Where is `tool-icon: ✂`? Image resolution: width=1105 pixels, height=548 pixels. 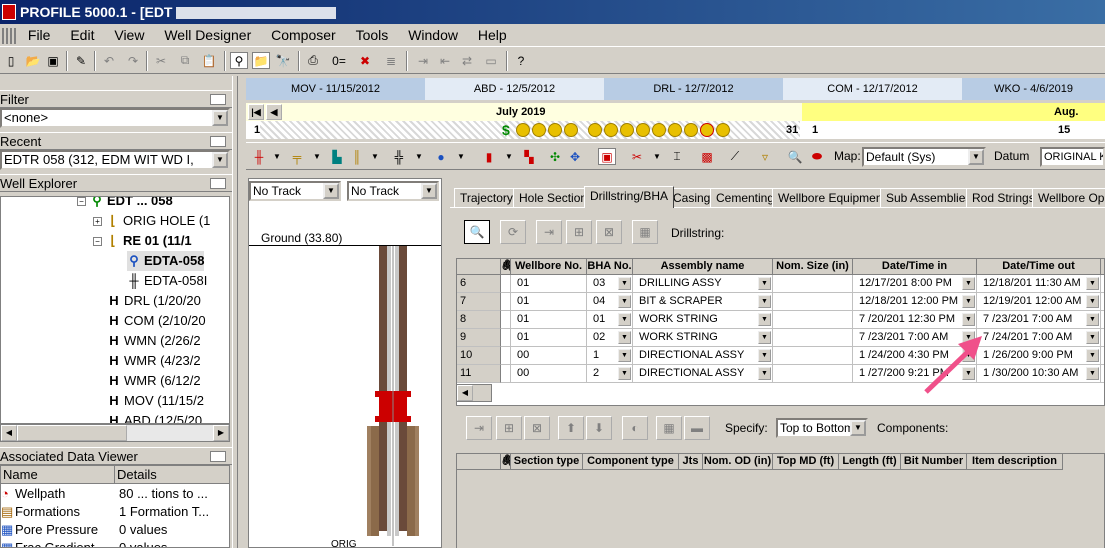 tool-icon: ✂ is located at coordinates (637, 156).